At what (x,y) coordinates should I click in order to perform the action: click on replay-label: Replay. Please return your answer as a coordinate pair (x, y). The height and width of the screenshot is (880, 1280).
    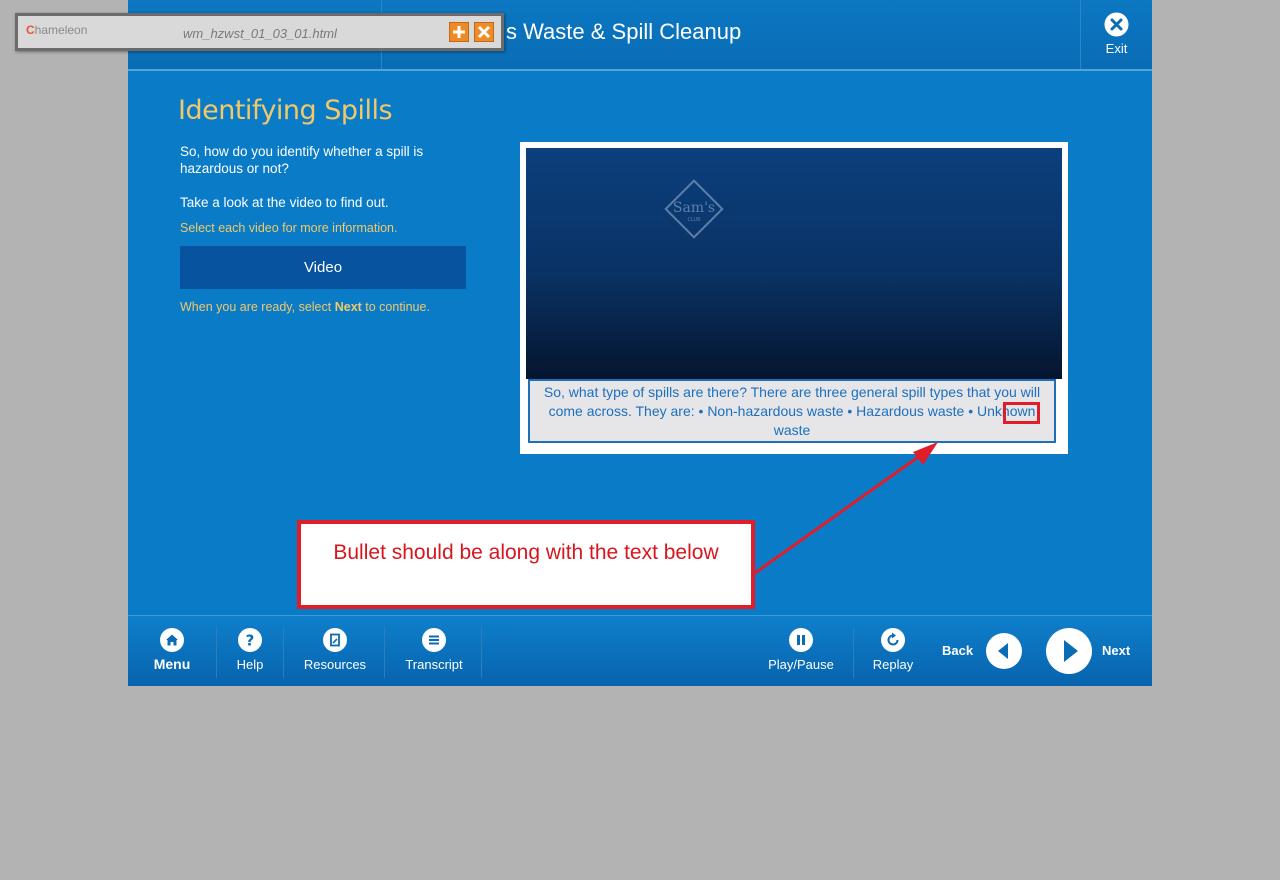
    Looking at the image, I should click on (893, 664).